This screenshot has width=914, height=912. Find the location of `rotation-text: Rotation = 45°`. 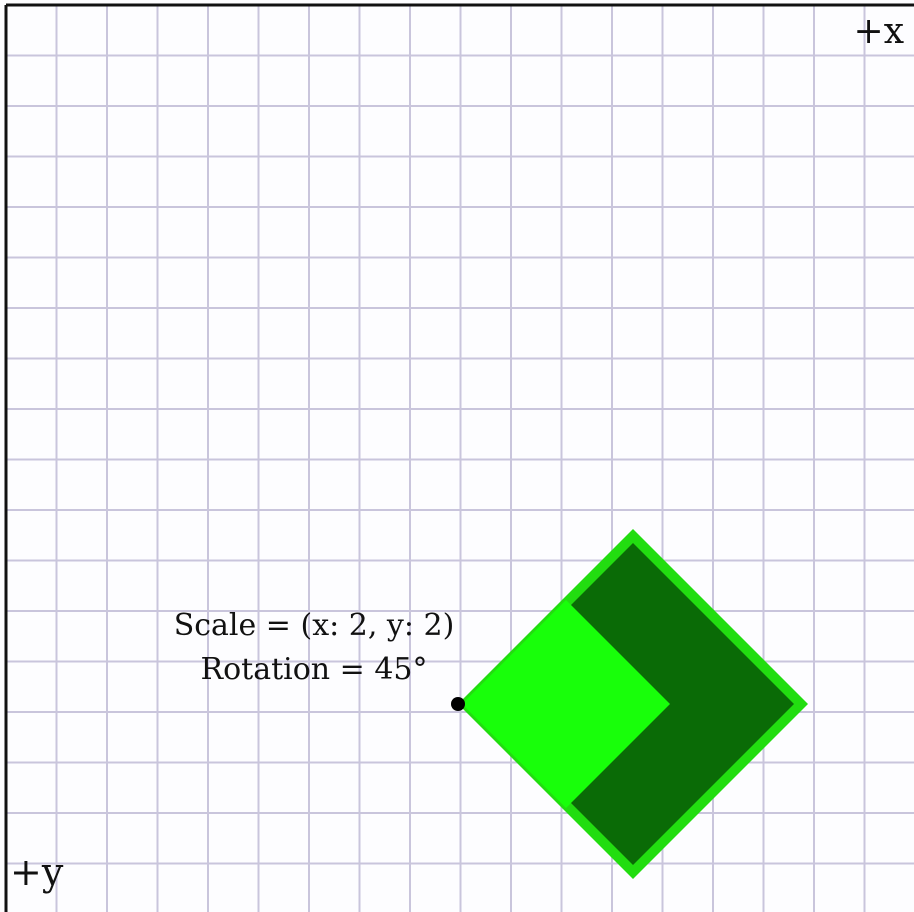

rotation-text: Rotation = 45° is located at coordinates (314, 669).